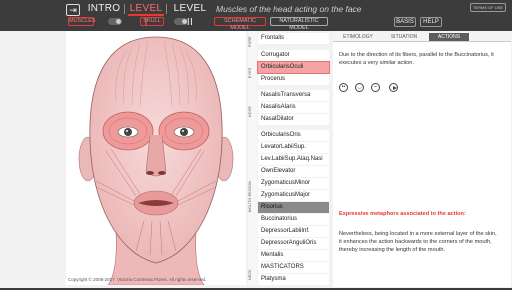  Describe the element at coordinates (293, 171) in the screenshot. I see `muscle-item-own-elevator: OwnElevator` at that location.